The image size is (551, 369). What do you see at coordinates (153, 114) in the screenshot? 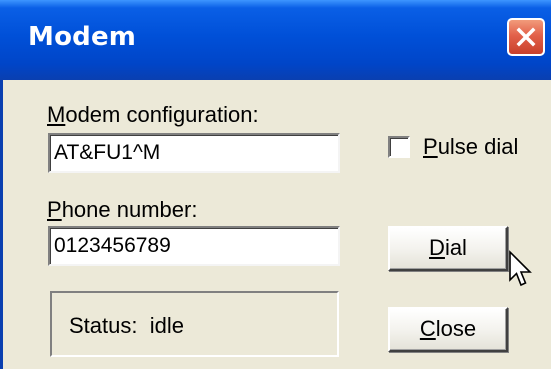
I see `modem-configuration-label: Modem configuration:` at bounding box center [153, 114].